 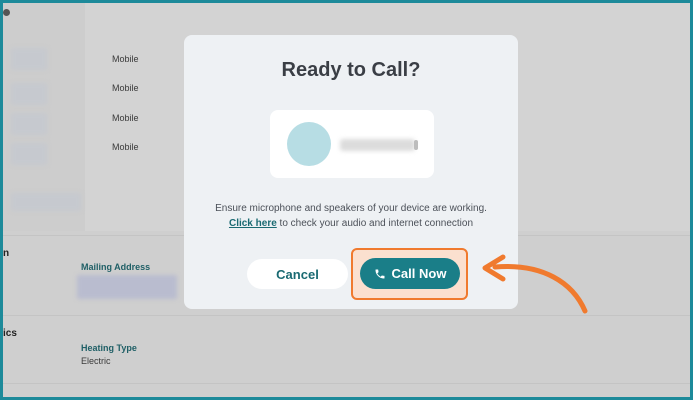 I want to click on info-icon, so click(x=6, y=12).